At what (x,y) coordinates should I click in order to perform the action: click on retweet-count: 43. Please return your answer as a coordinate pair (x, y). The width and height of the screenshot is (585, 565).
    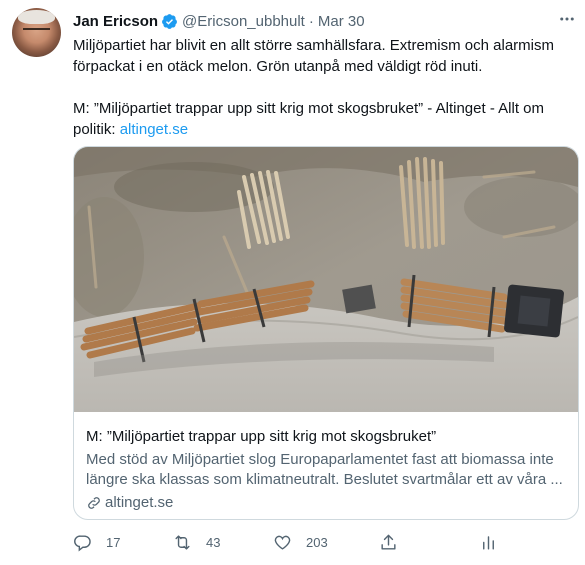
    Looking at the image, I should click on (213, 542).